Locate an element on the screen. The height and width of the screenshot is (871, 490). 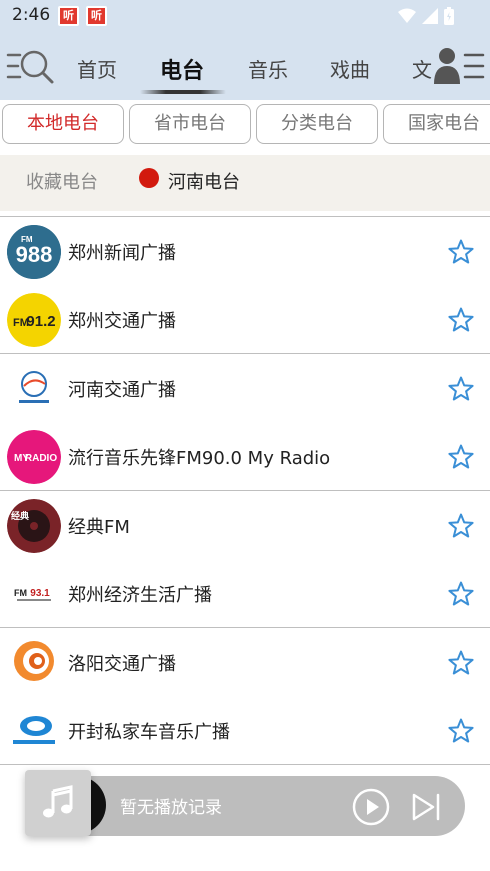
station-logo: FM 988 is located at coordinates (34, 252).